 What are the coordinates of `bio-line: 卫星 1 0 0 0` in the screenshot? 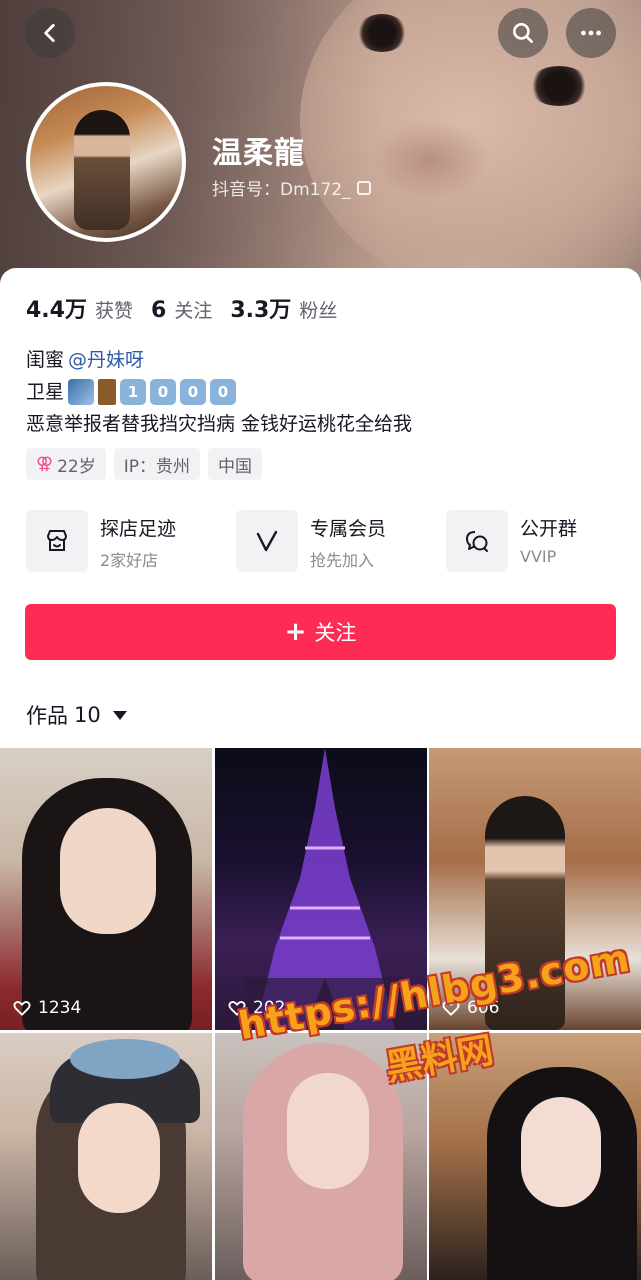 It's located at (219, 392).